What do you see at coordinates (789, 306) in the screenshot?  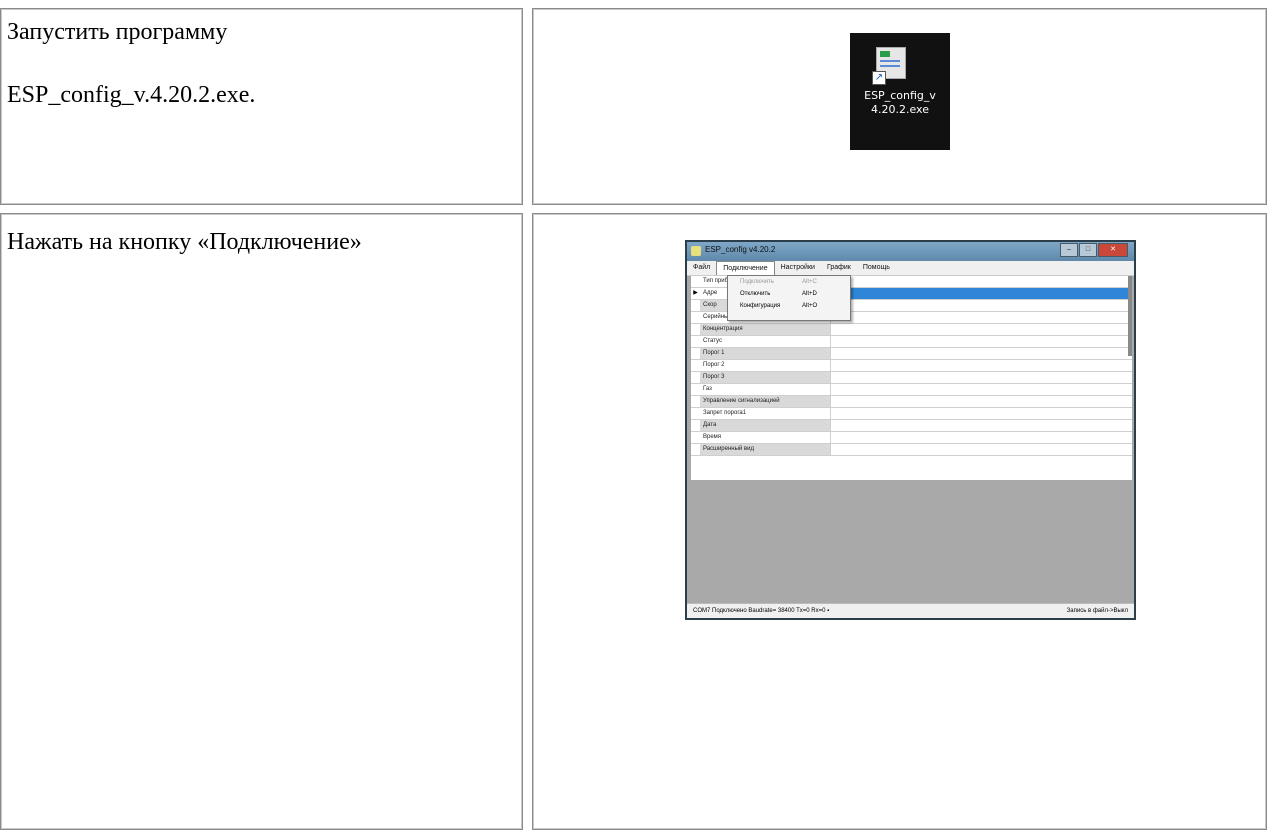 I see `menu-item-configuration: Конфигурация Alt+O` at bounding box center [789, 306].